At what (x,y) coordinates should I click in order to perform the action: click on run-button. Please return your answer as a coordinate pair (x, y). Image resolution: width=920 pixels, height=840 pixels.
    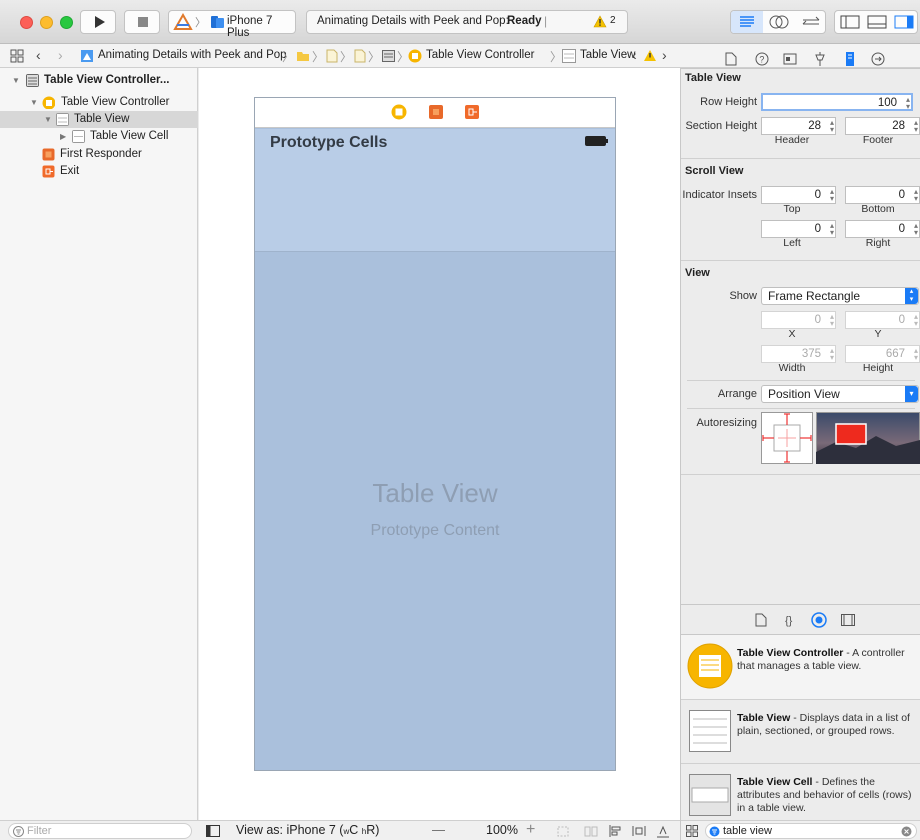
    Looking at the image, I should click on (98, 22).